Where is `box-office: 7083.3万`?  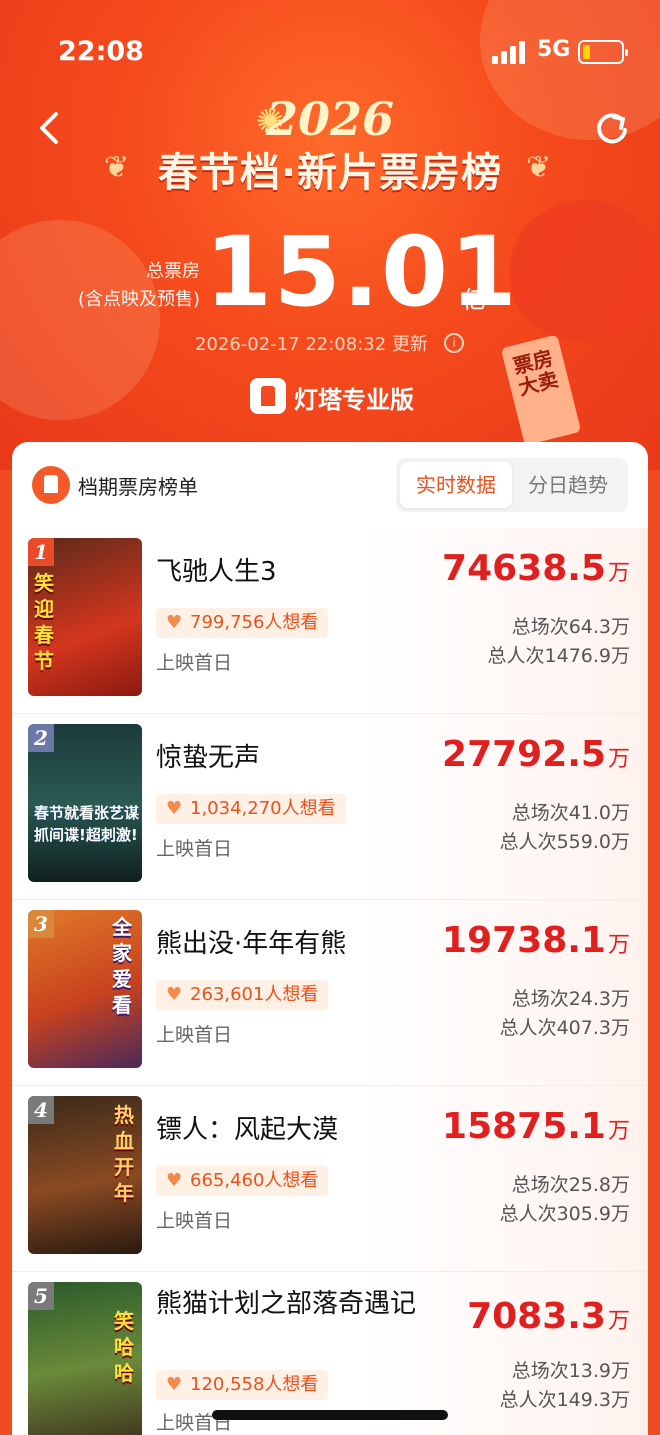 box-office: 7083.3万 is located at coordinates (548, 1316).